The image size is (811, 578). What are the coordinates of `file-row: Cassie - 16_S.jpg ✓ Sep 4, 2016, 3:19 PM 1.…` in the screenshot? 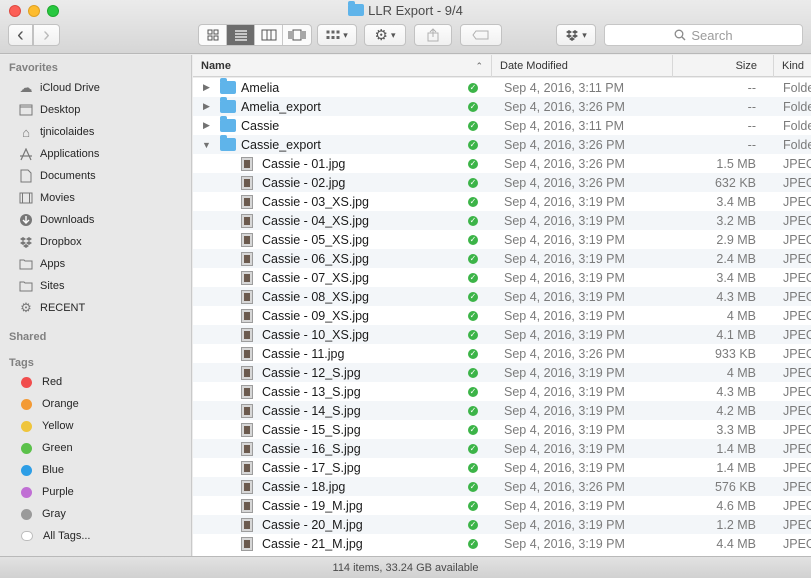 It's located at (502, 448).